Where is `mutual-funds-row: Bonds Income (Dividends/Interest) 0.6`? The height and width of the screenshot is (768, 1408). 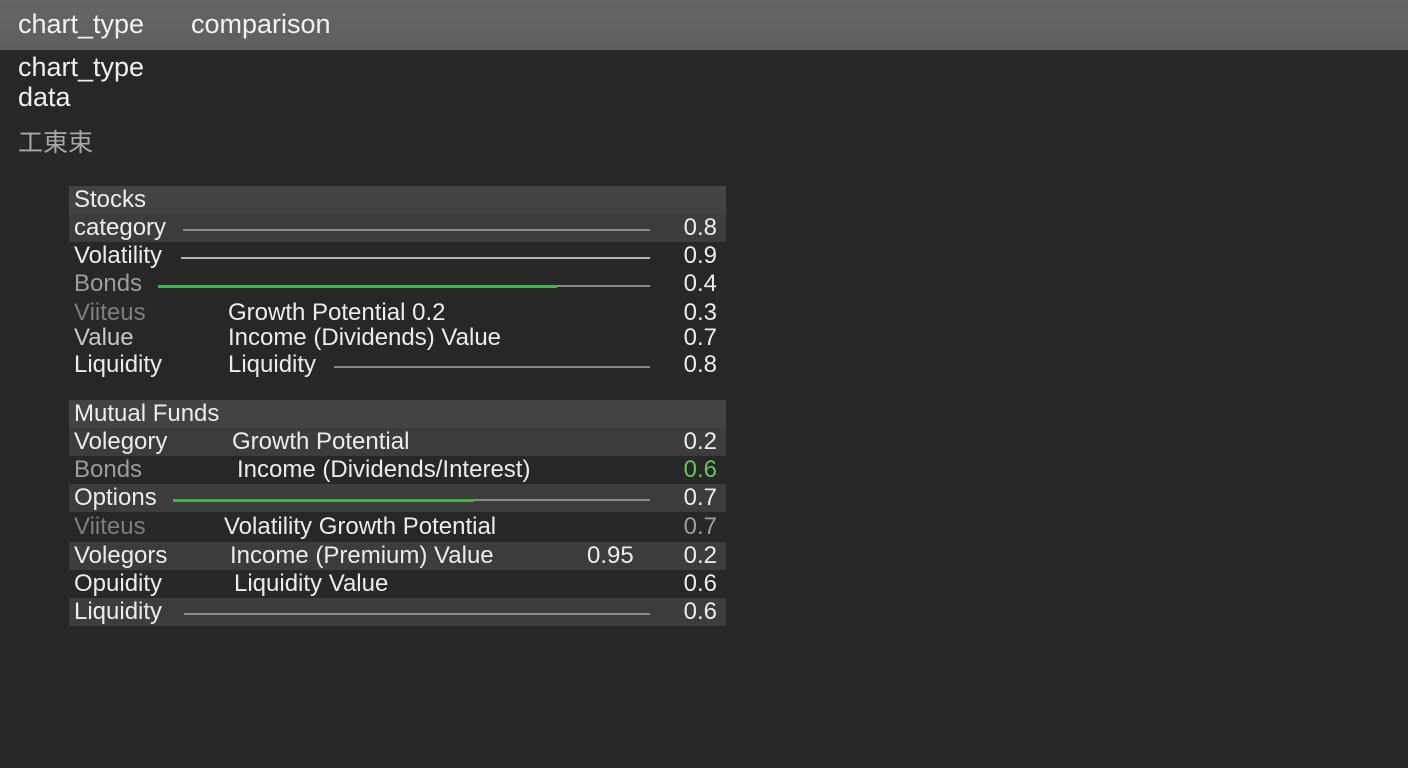 mutual-funds-row: Bonds Income (Dividends/Interest) 0.6 is located at coordinates (397, 470).